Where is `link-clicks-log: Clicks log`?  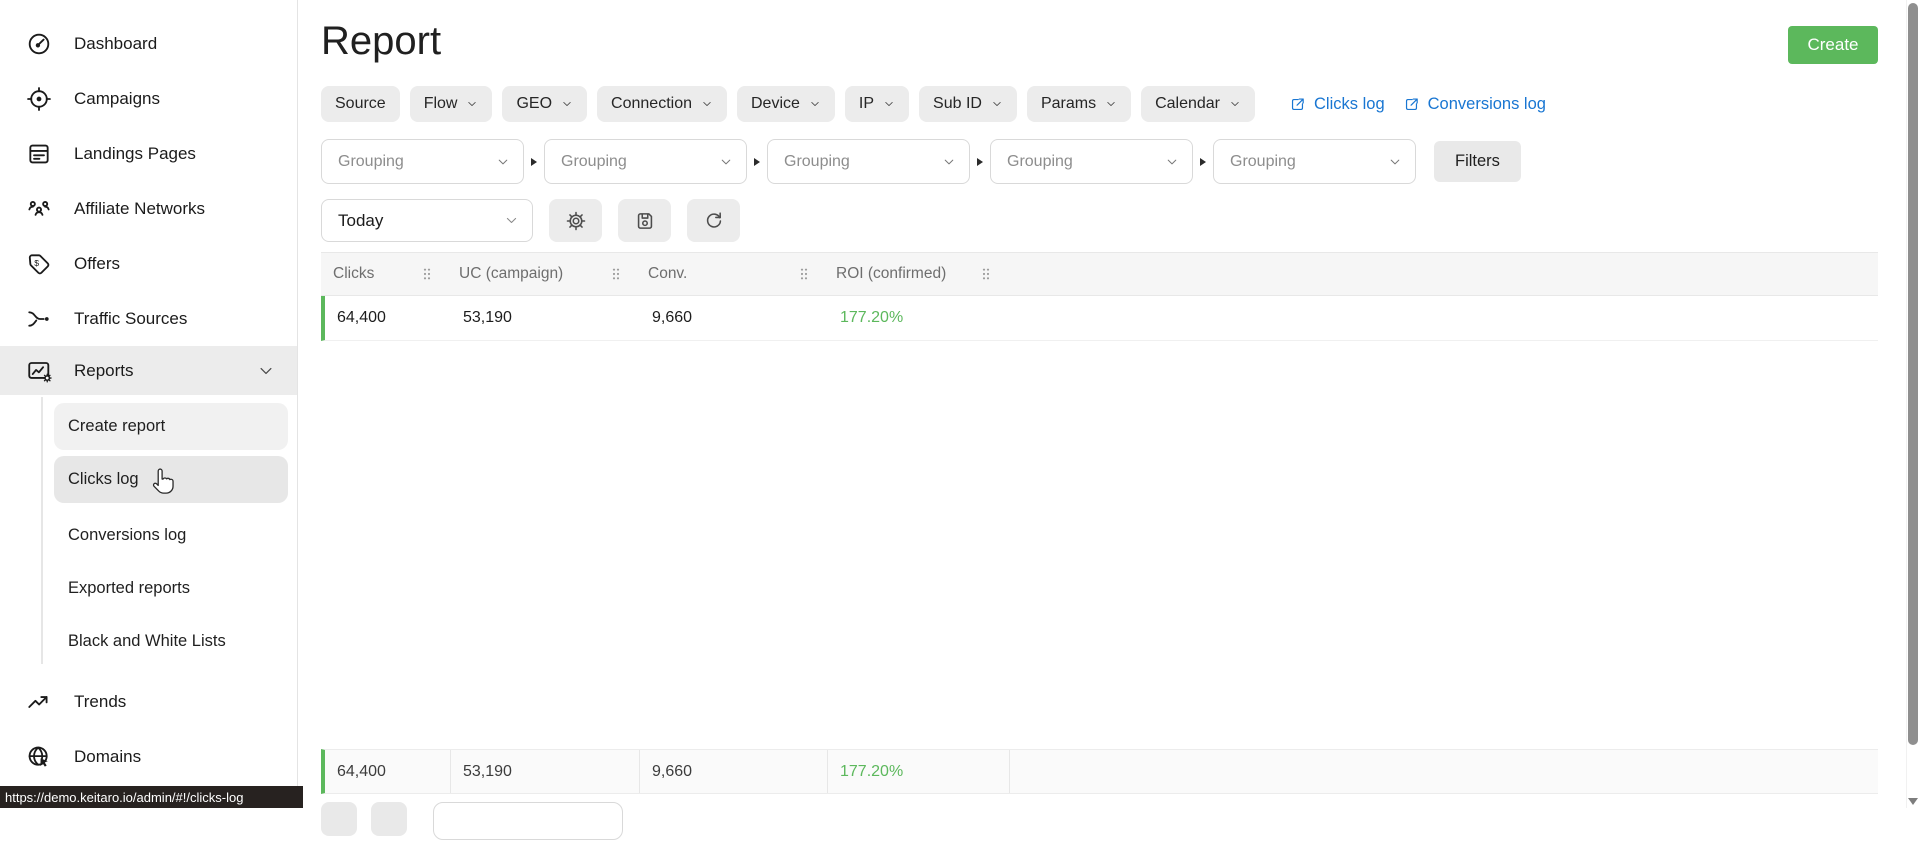 link-clicks-log: Clicks log is located at coordinates (1337, 104).